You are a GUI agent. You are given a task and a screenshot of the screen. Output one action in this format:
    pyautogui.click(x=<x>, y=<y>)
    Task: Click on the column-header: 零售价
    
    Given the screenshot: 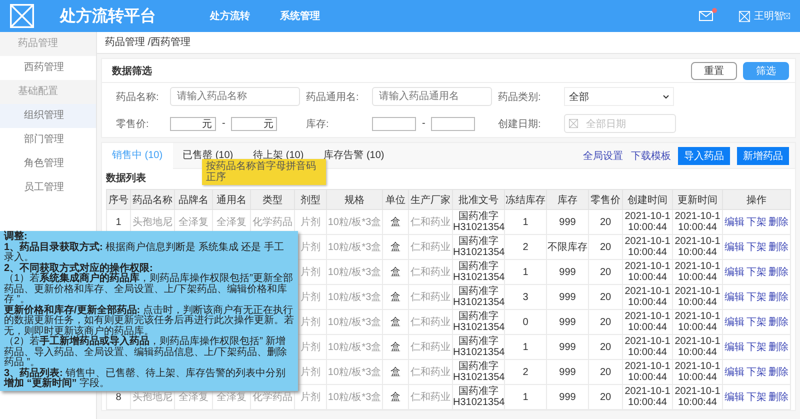 What is the action you would take?
    pyautogui.click(x=605, y=200)
    